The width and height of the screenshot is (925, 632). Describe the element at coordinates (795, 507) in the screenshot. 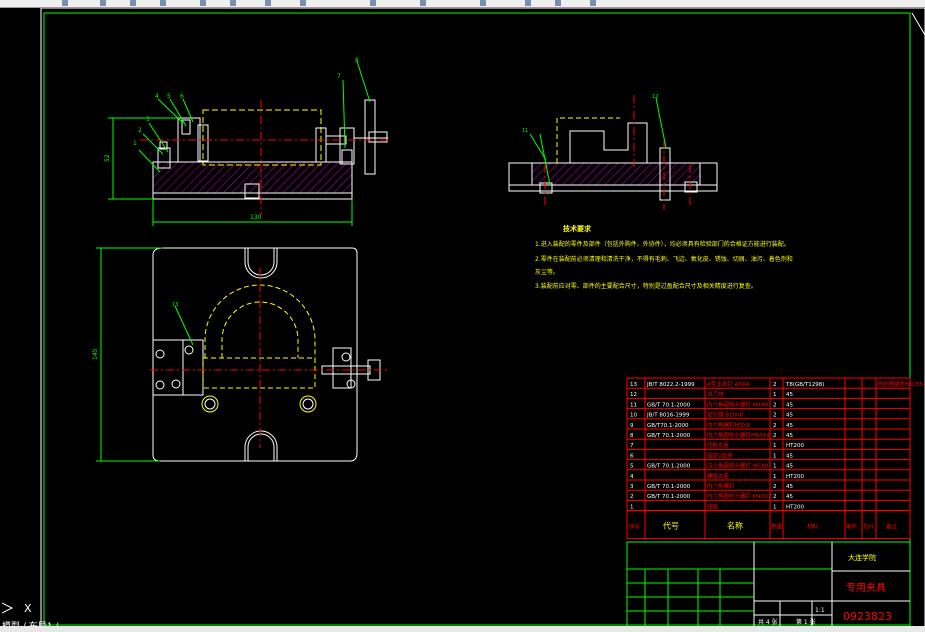

I see `bom-cell-mat: HT200` at that location.